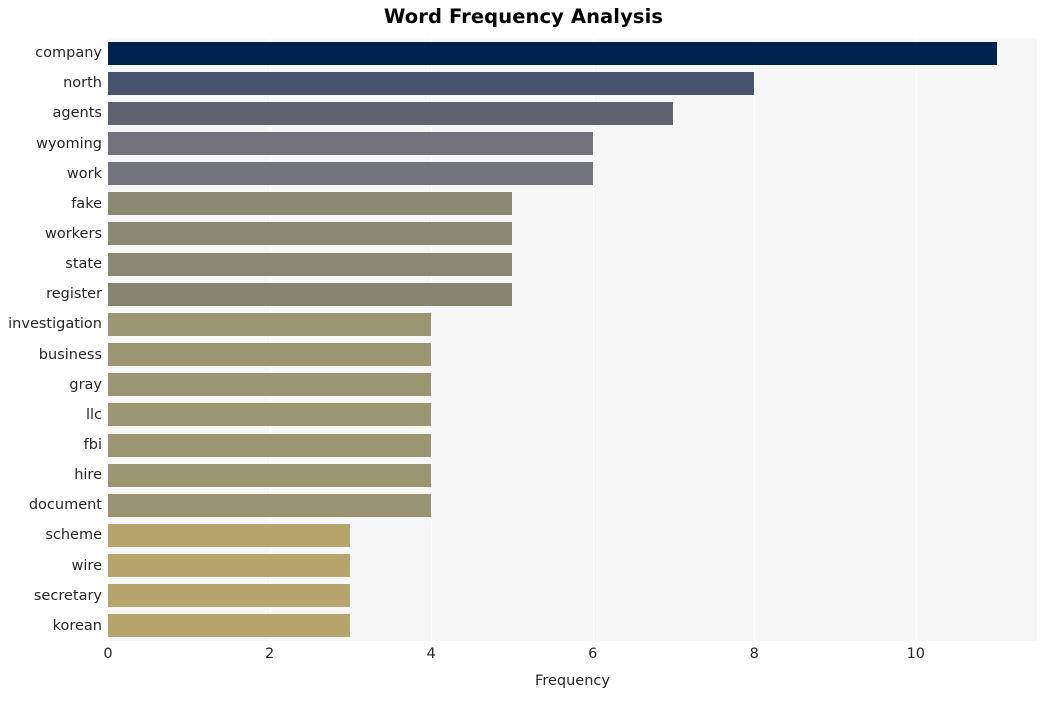  What do you see at coordinates (67, 595) in the screenshot?
I see `y-tick-label: secretary` at bounding box center [67, 595].